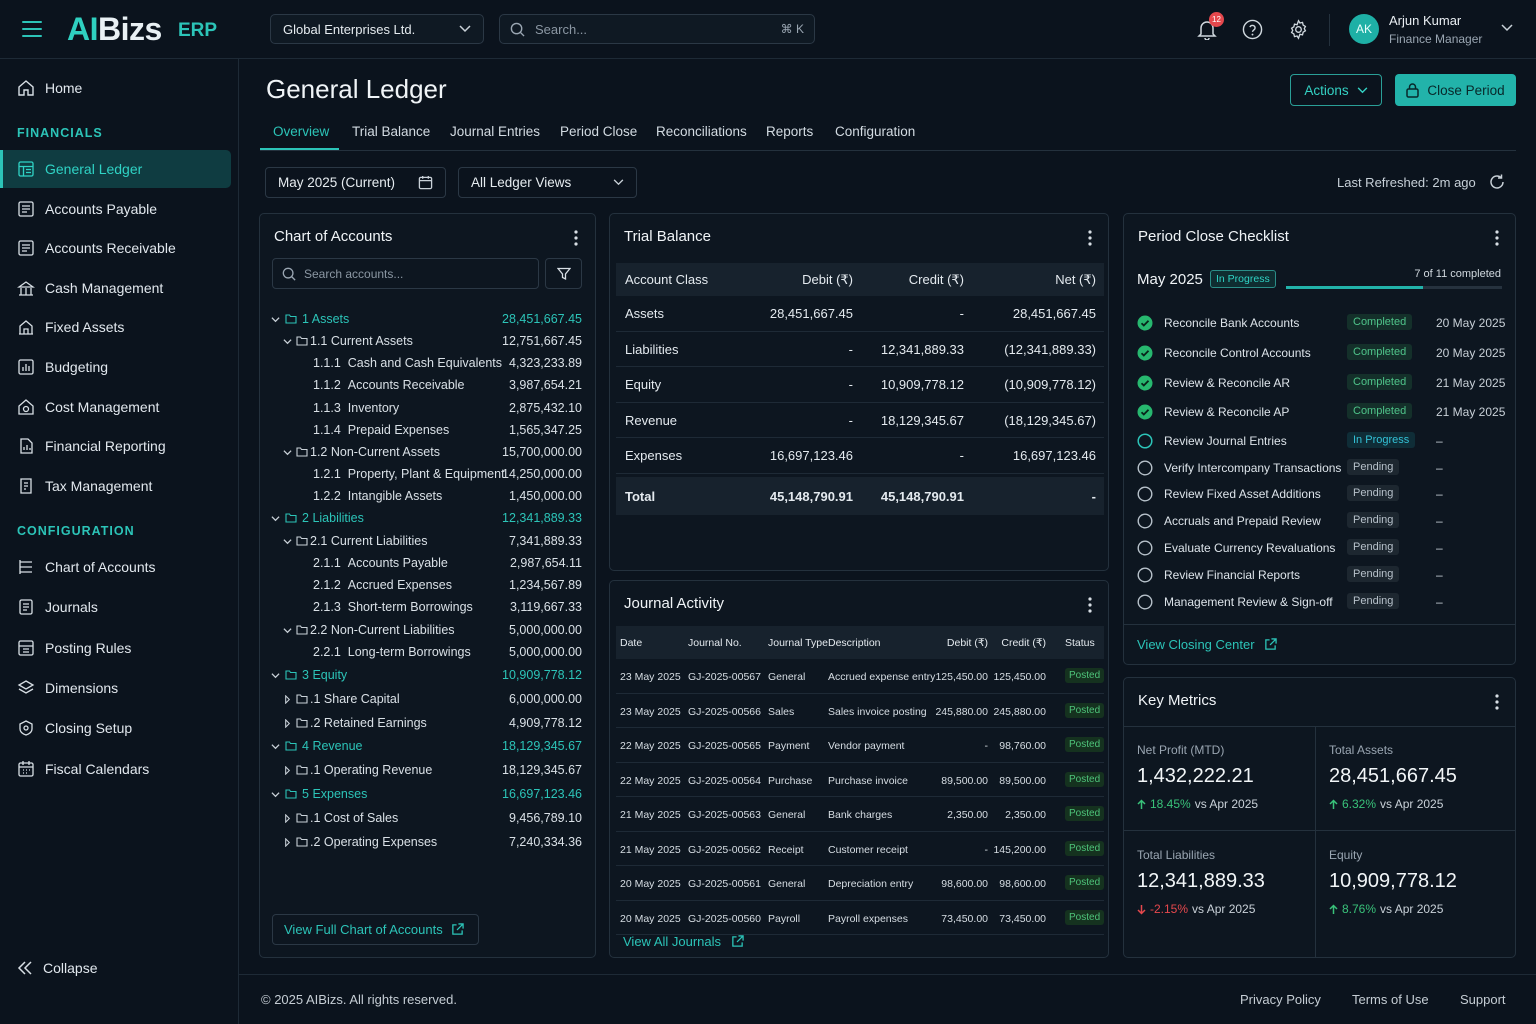  Describe the element at coordinates (427, 819) in the screenshot. I see `account-tree-row: .1 Cost of Sales 9,456,789.10` at that location.